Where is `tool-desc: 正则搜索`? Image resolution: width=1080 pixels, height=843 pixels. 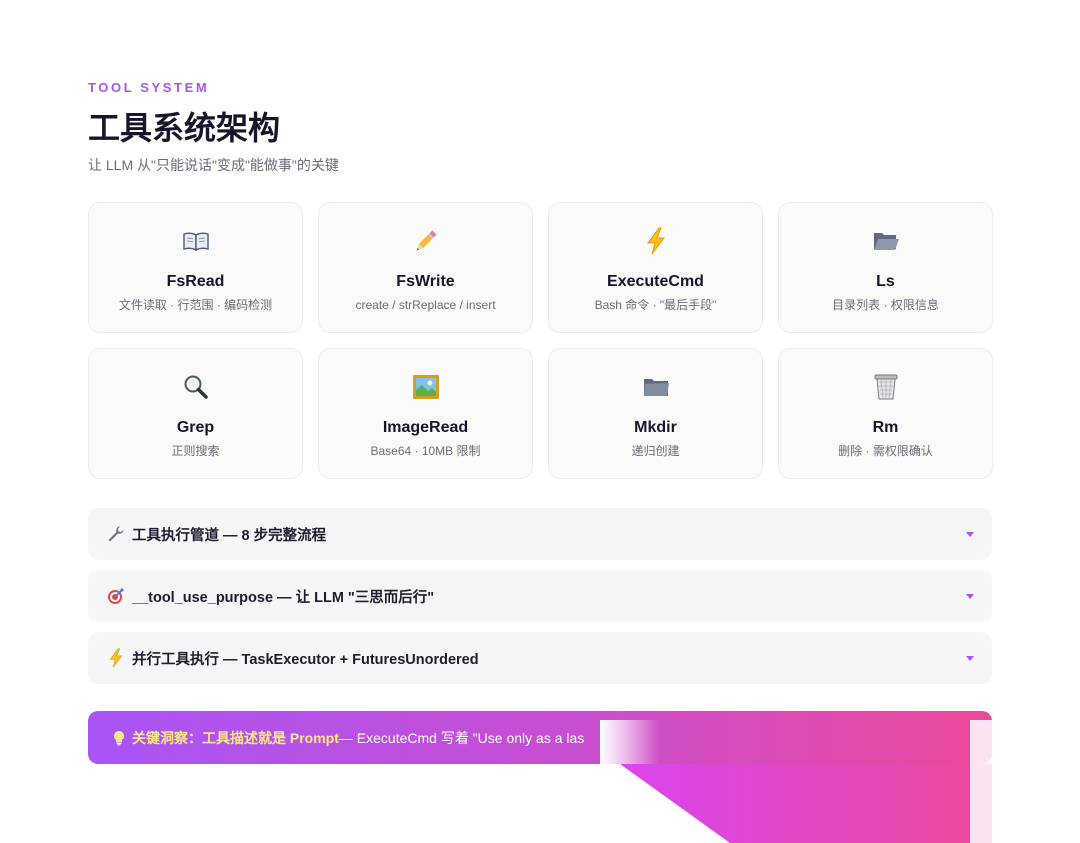
tool-desc: 正则搜索 is located at coordinates (195, 451).